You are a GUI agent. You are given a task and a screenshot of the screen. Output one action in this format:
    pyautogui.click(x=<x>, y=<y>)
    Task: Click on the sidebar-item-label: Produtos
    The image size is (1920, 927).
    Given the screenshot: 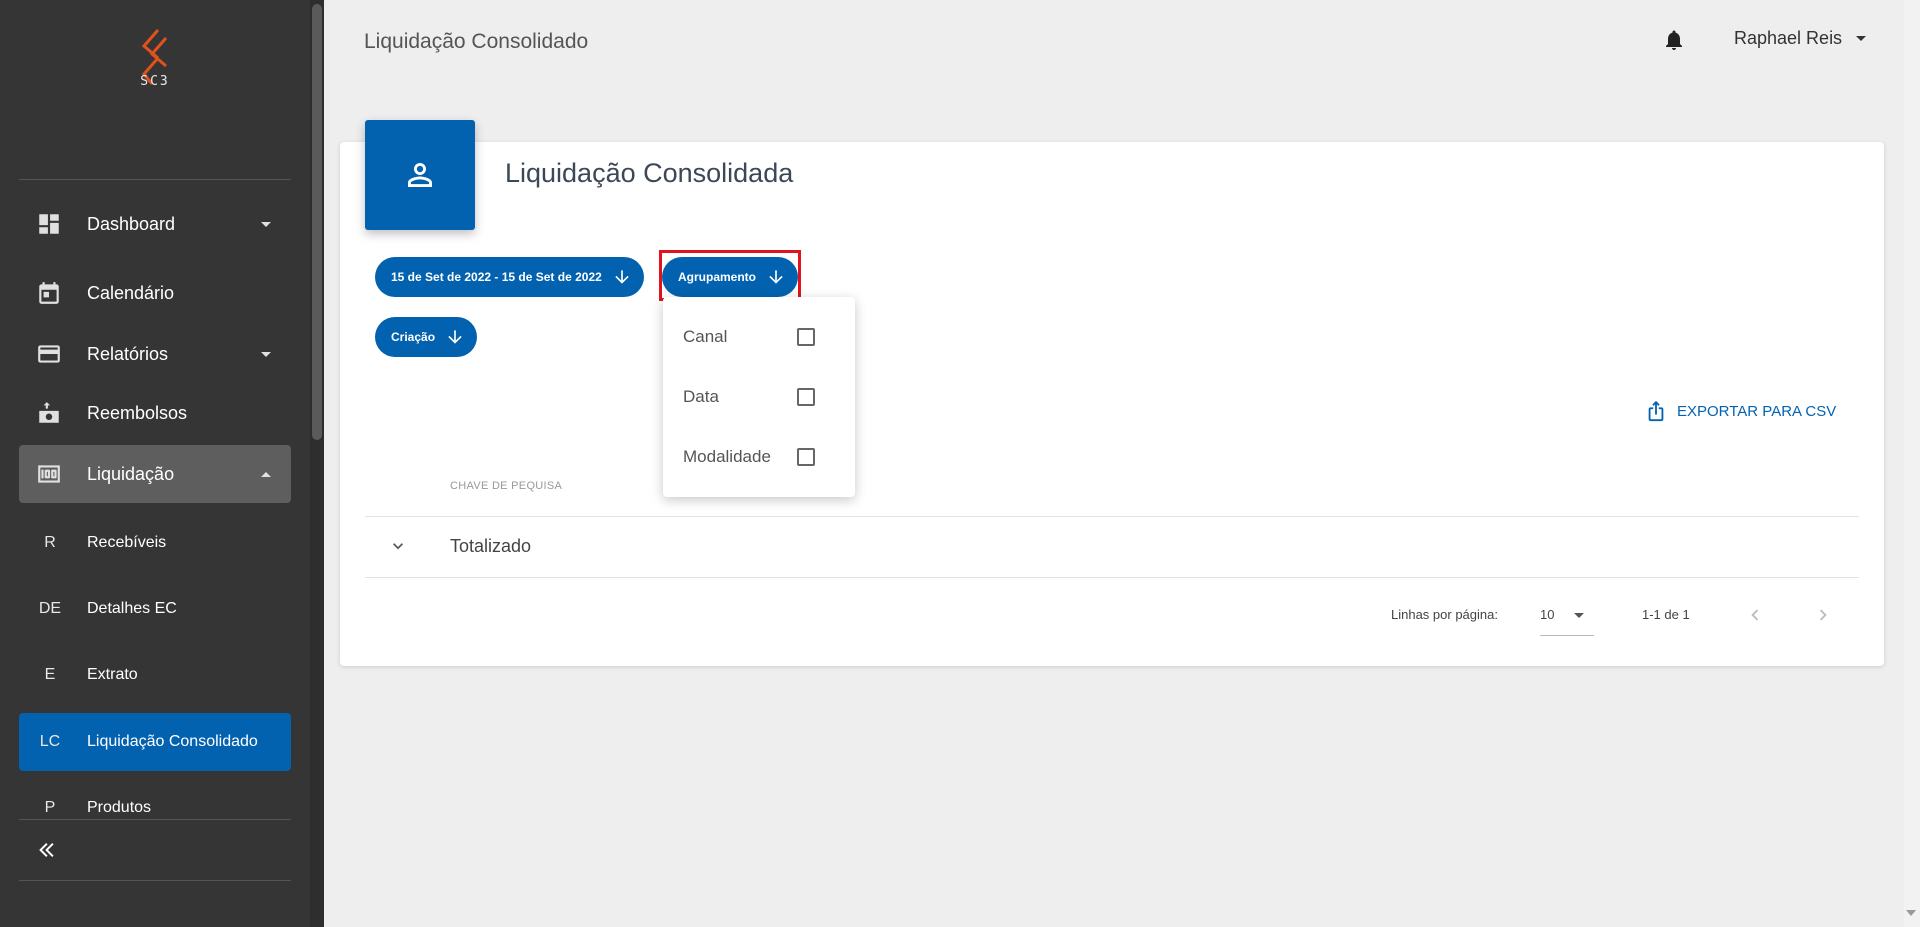 What is the action you would take?
    pyautogui.click(x=119, y=807)
    